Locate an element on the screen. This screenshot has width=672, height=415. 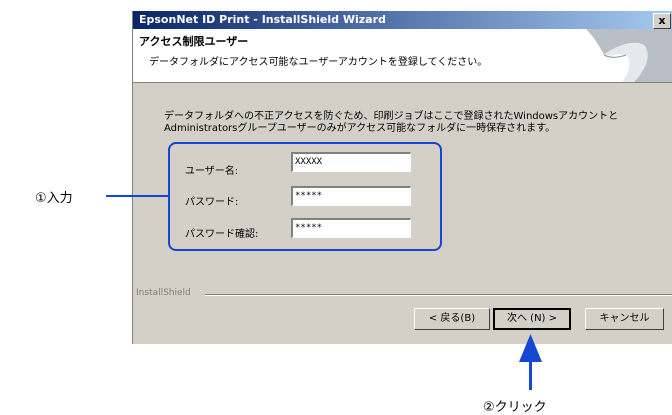
footer-divider-highlight is located at coordinates (438, 295).